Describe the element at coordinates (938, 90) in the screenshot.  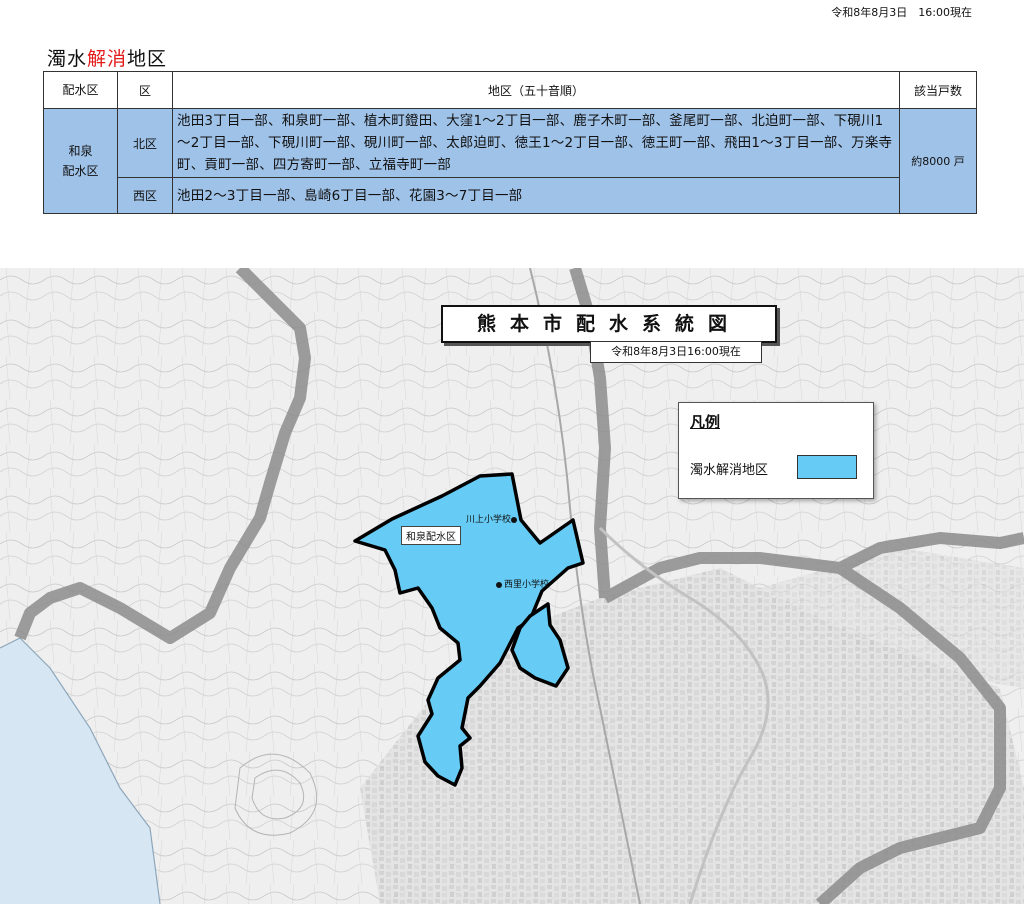
I see `header-households: 該当戸数` at that location.